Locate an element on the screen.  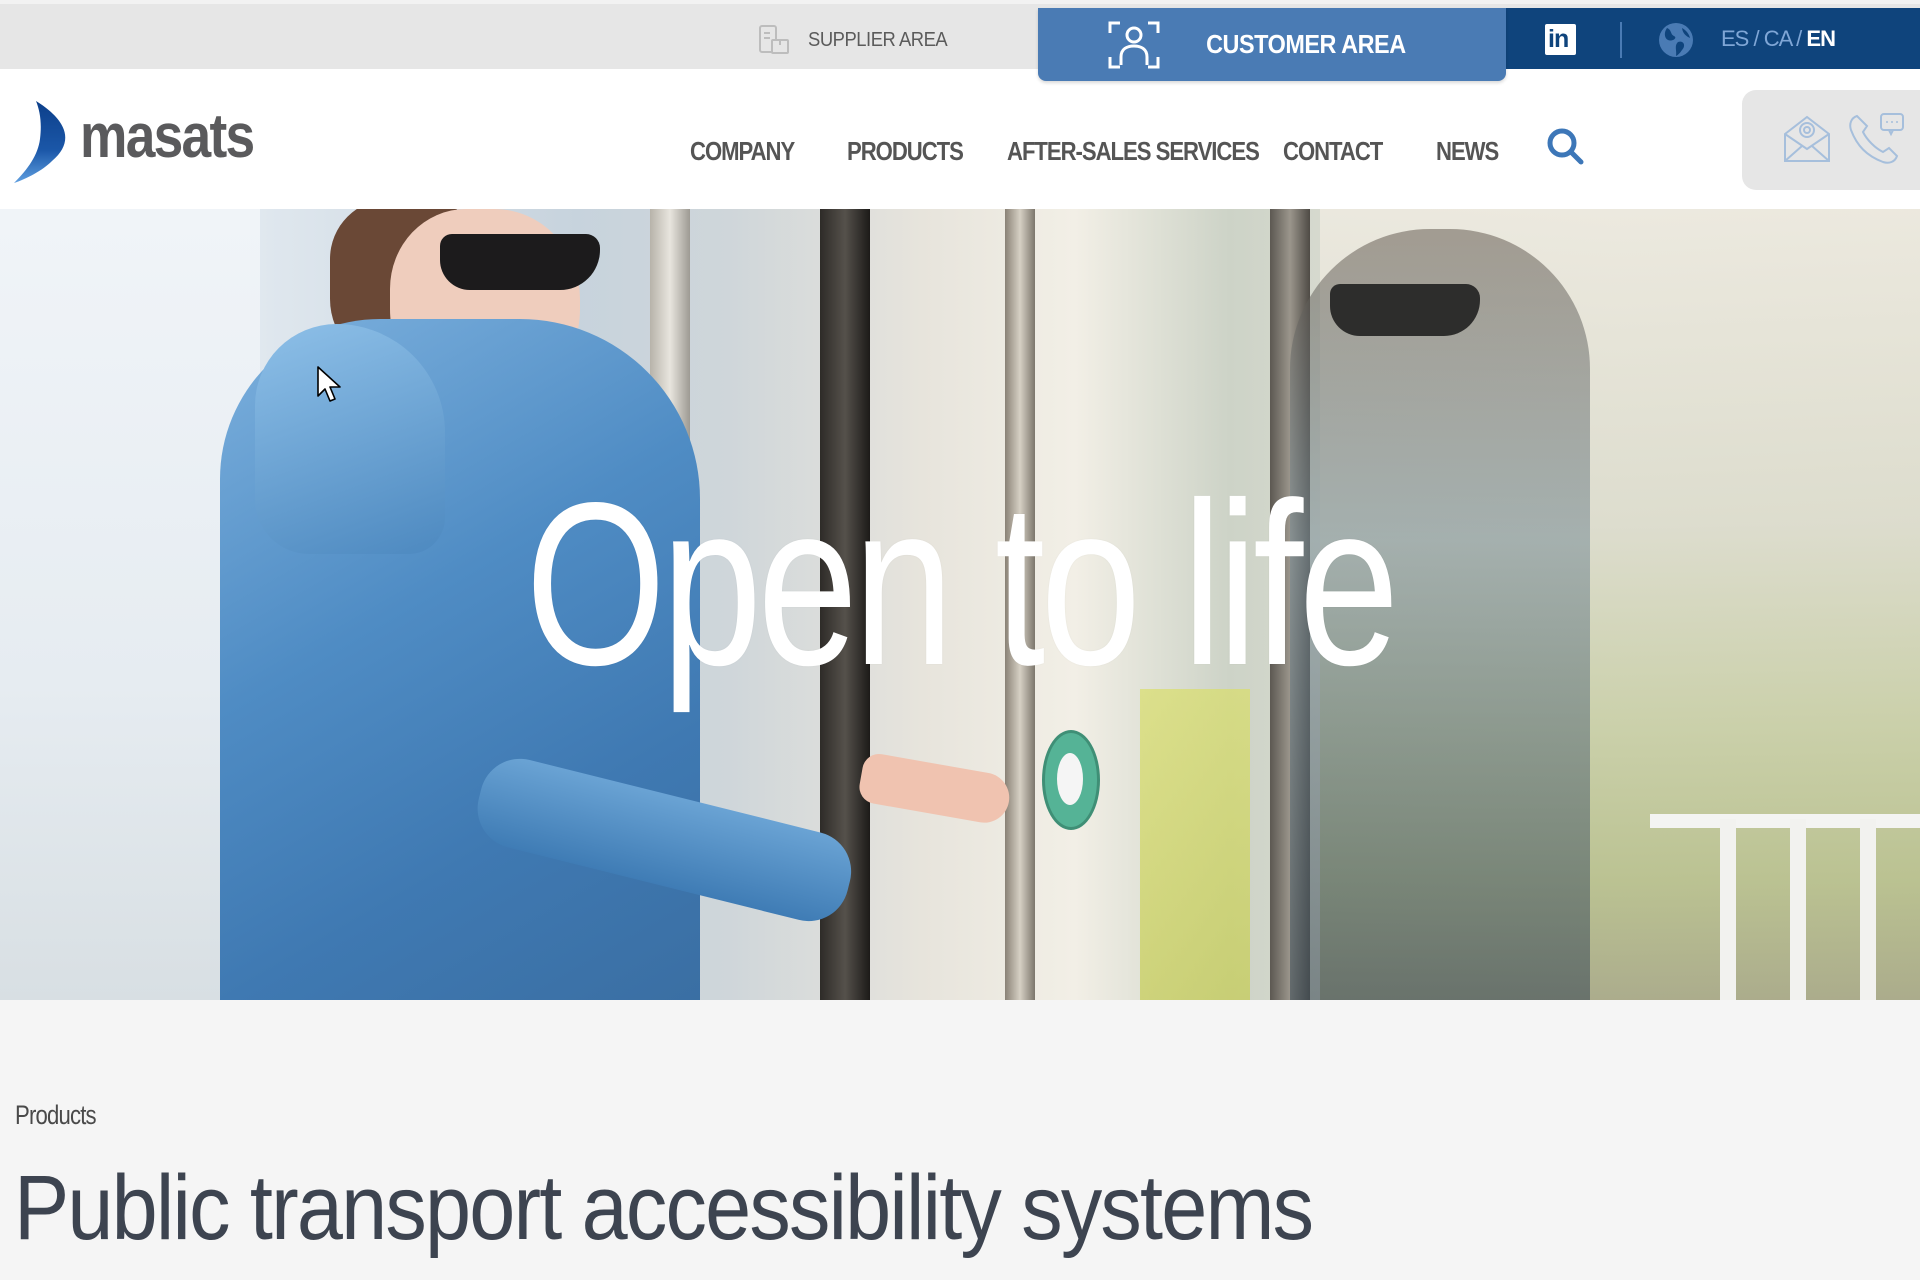
masats-logo: masats is located at coordinates (142, 142).